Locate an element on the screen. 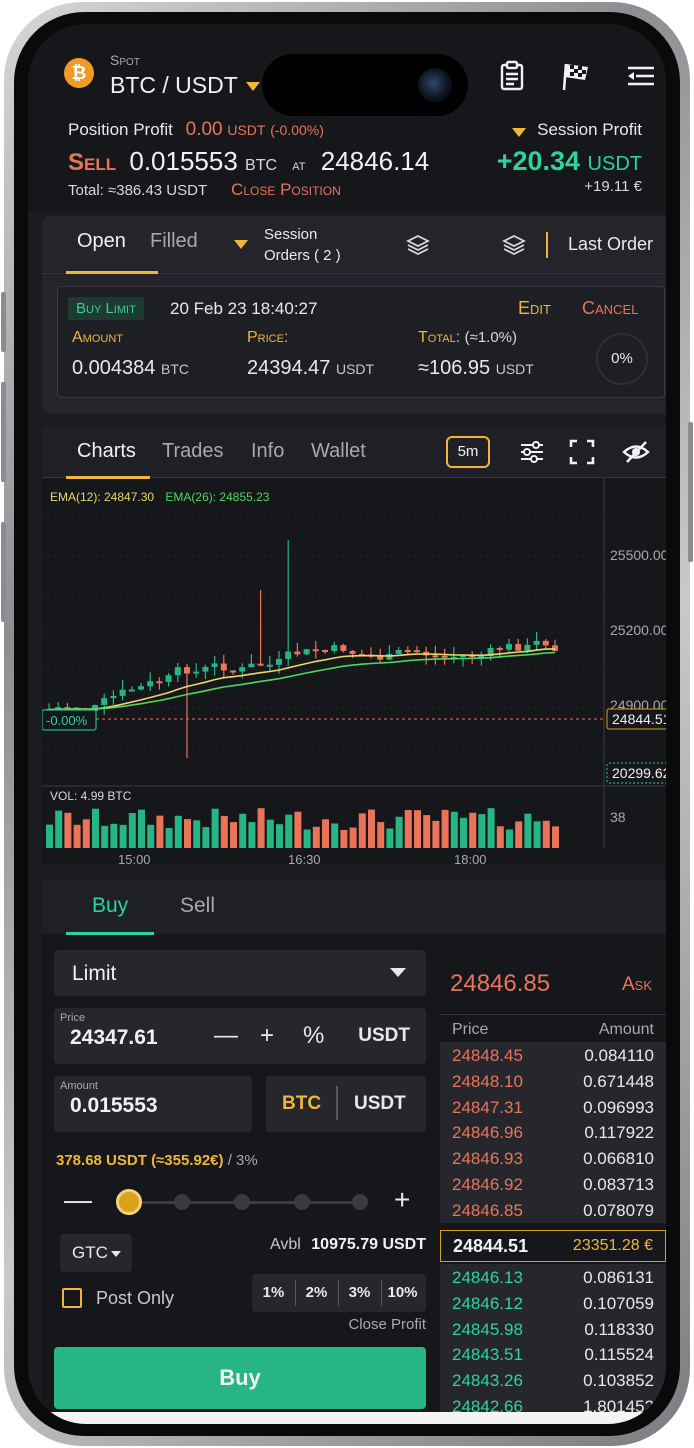  order-book-mid-price: 24844.51 23351.28 € is located at coordinates (553, 1246).